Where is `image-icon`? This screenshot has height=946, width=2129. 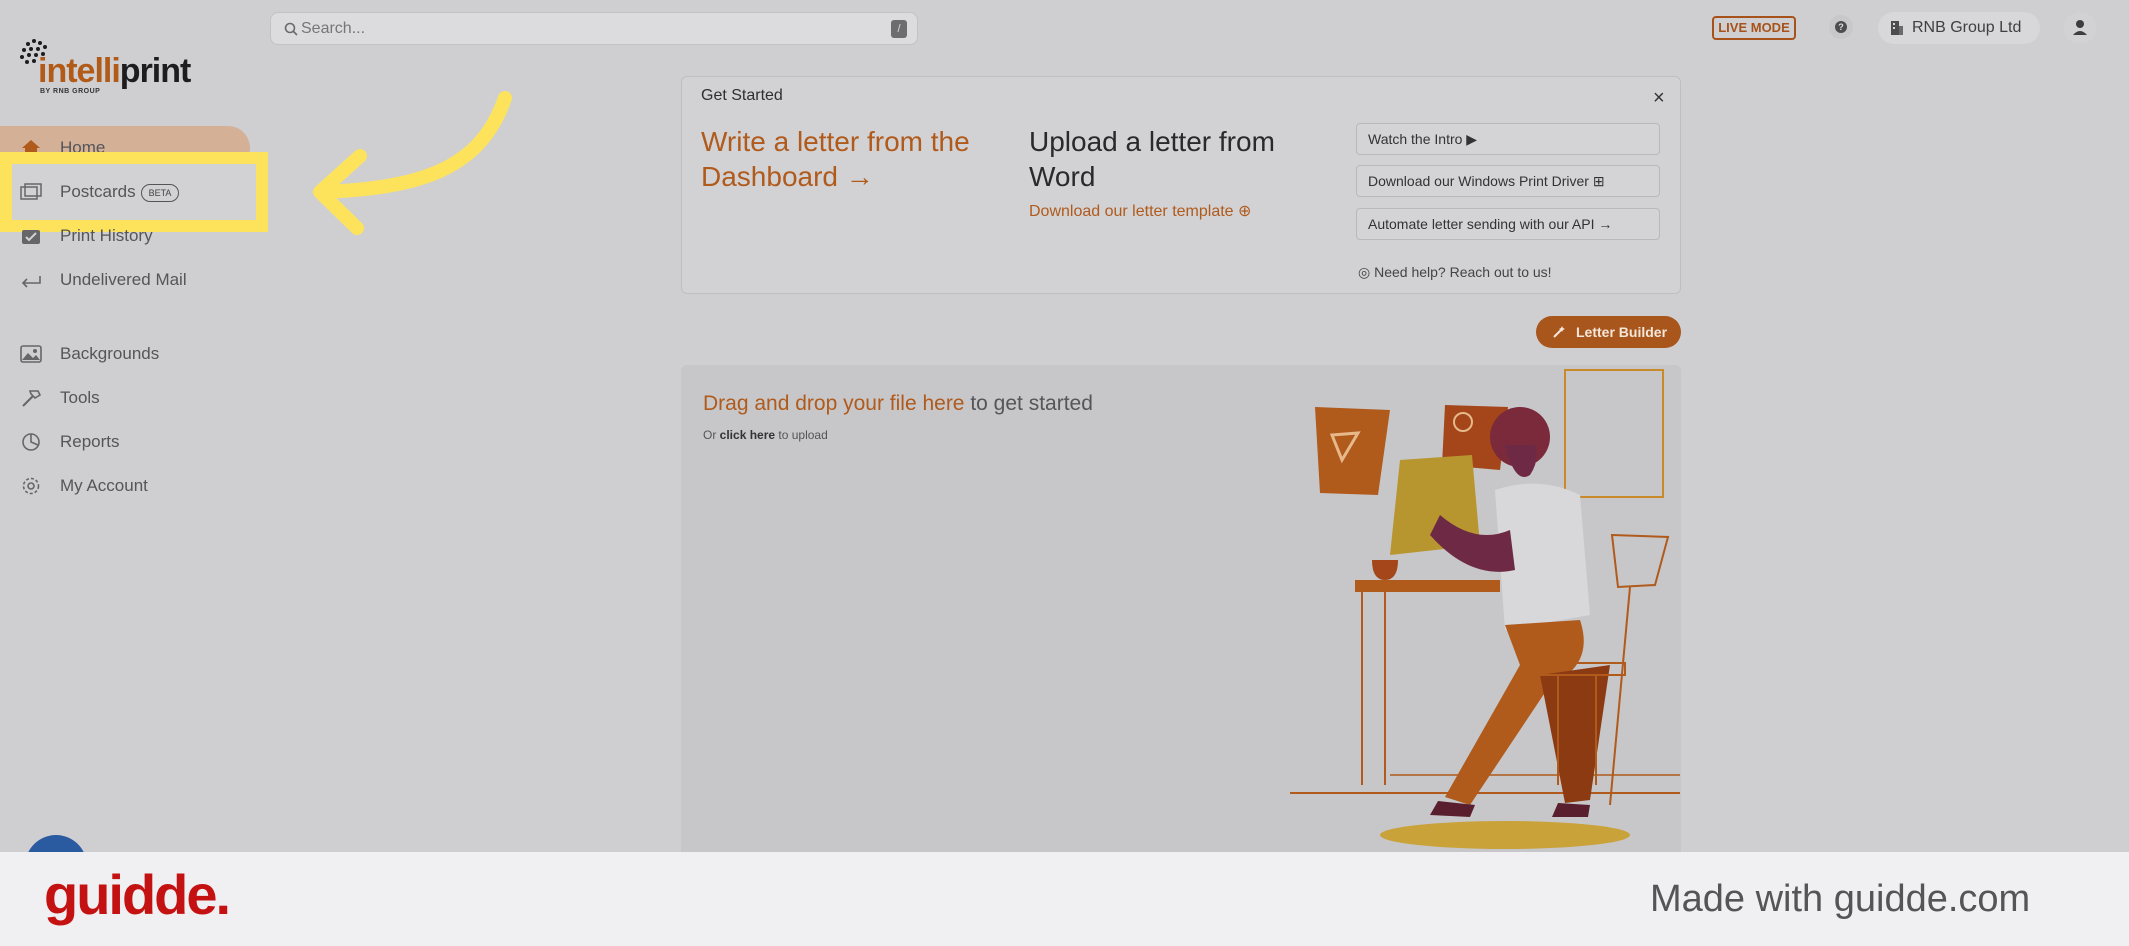
image-icon is located at coordinates (31, 354).